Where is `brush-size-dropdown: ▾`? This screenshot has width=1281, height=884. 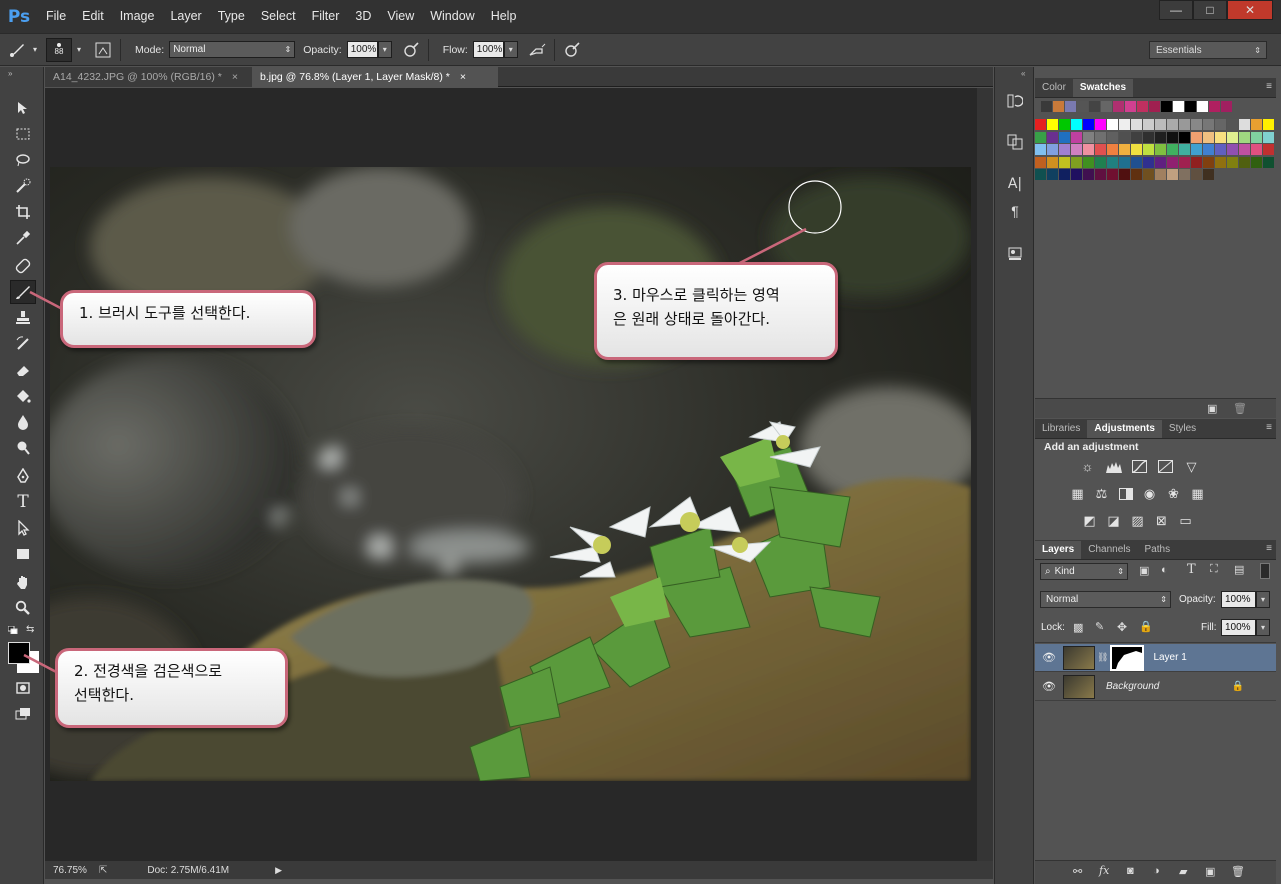
brush-size-dropdown: ▾ is located at coordinates (79, 49).